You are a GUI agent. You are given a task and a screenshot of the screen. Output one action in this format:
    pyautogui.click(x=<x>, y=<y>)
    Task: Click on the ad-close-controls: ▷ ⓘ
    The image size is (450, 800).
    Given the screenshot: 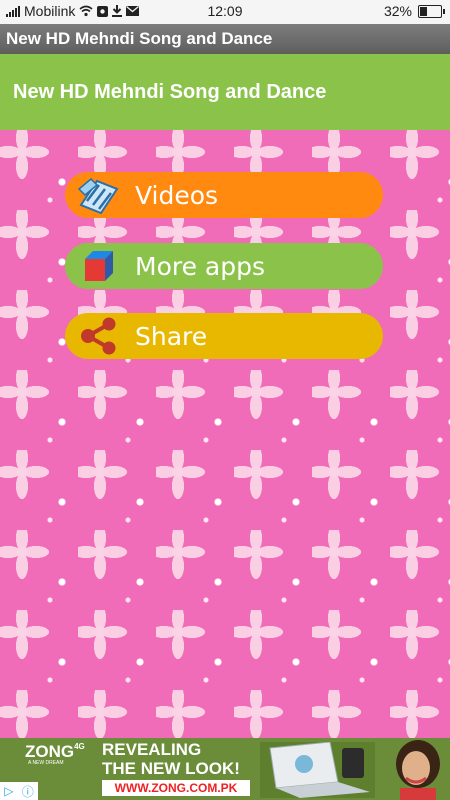 What is the action you would take?
    pyautogui.click(x=19, y=791)
    